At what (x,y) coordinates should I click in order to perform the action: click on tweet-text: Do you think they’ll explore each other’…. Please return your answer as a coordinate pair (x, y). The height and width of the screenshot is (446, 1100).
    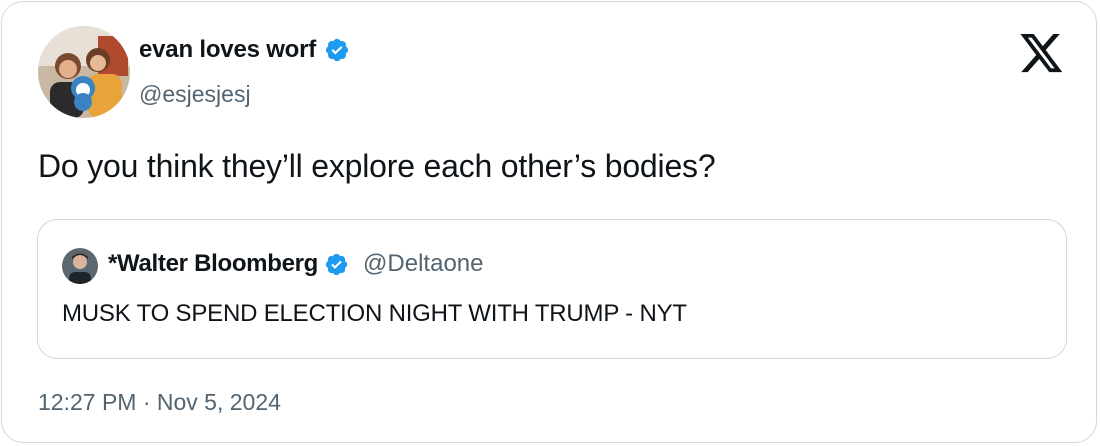
    Looking at the image, I should click on (377, 166).